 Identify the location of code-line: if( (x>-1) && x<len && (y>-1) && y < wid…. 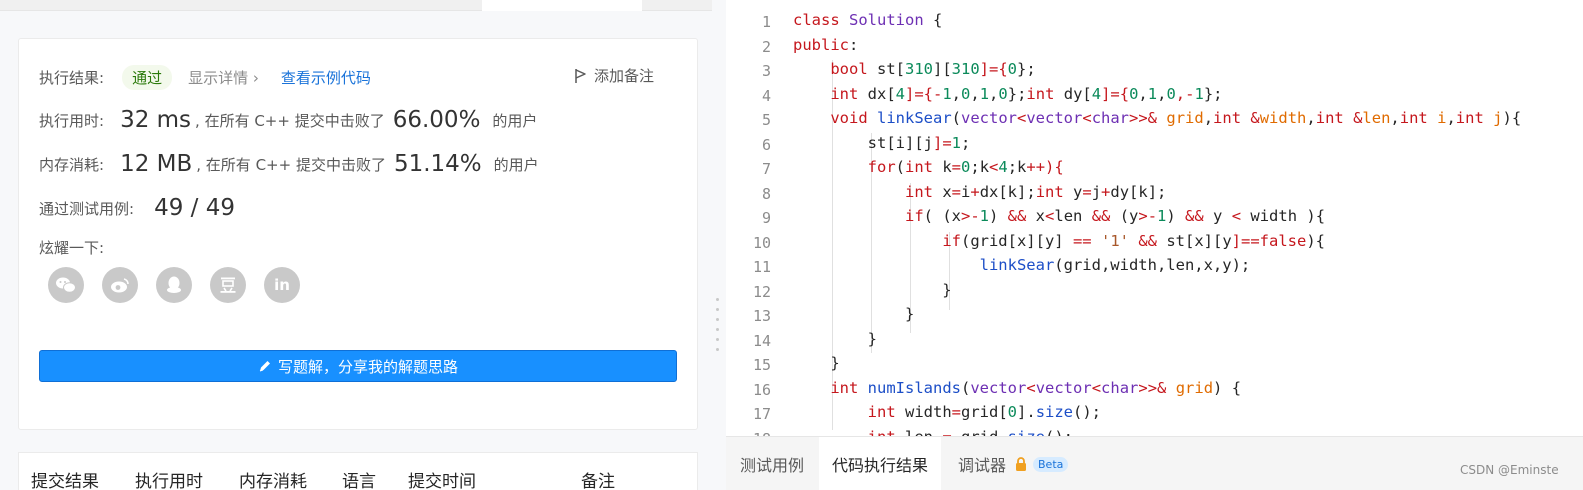
(1115, 216).